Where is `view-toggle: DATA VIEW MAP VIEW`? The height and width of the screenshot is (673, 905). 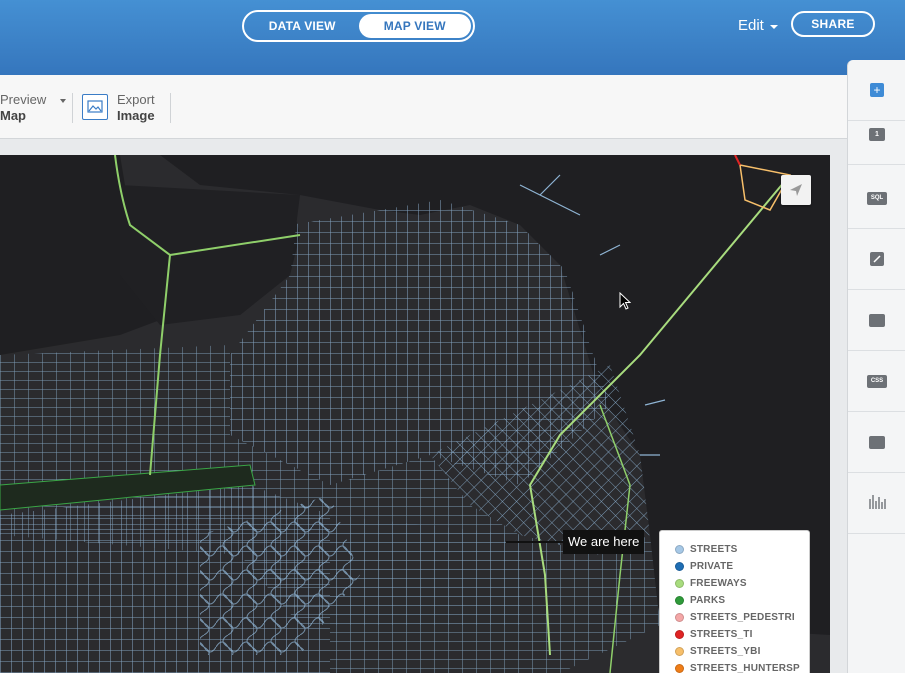 view-toggle: DATA VIEW MAP VIEW is located at coordinates (358, 26).